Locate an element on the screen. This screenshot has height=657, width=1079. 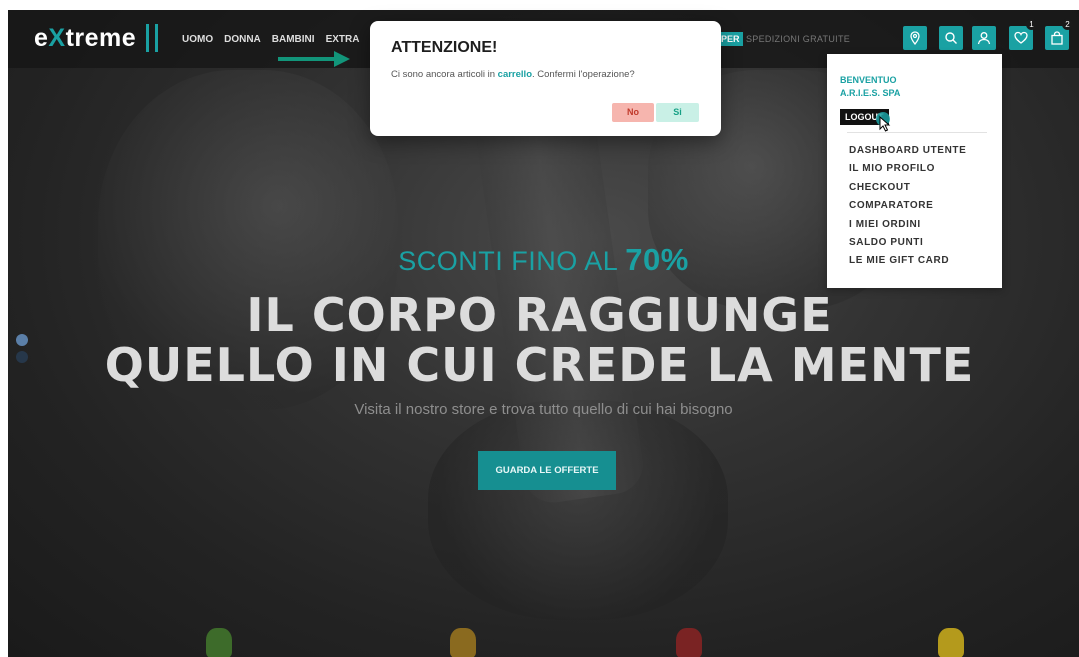
company-name: A.R.I.E.S. SPA is located at coordinates (870, 93).